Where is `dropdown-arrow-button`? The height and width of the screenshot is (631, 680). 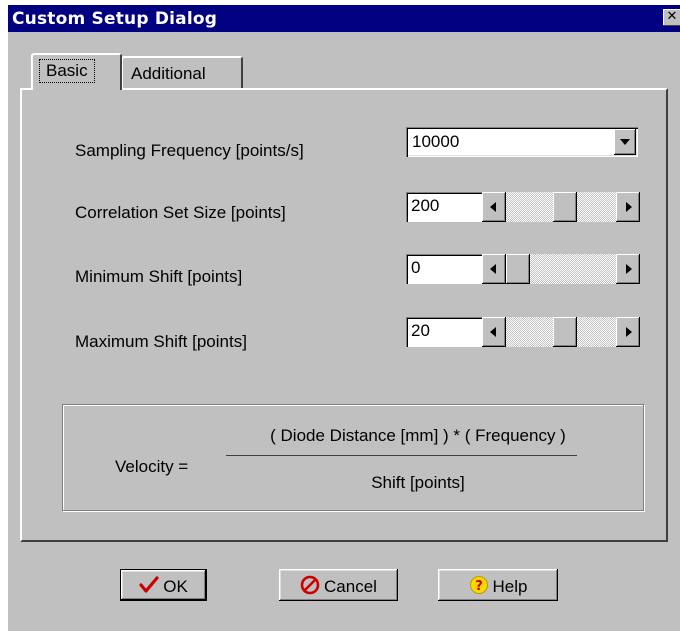
dropdown-arrow-button is located at coordinates (625, 142).